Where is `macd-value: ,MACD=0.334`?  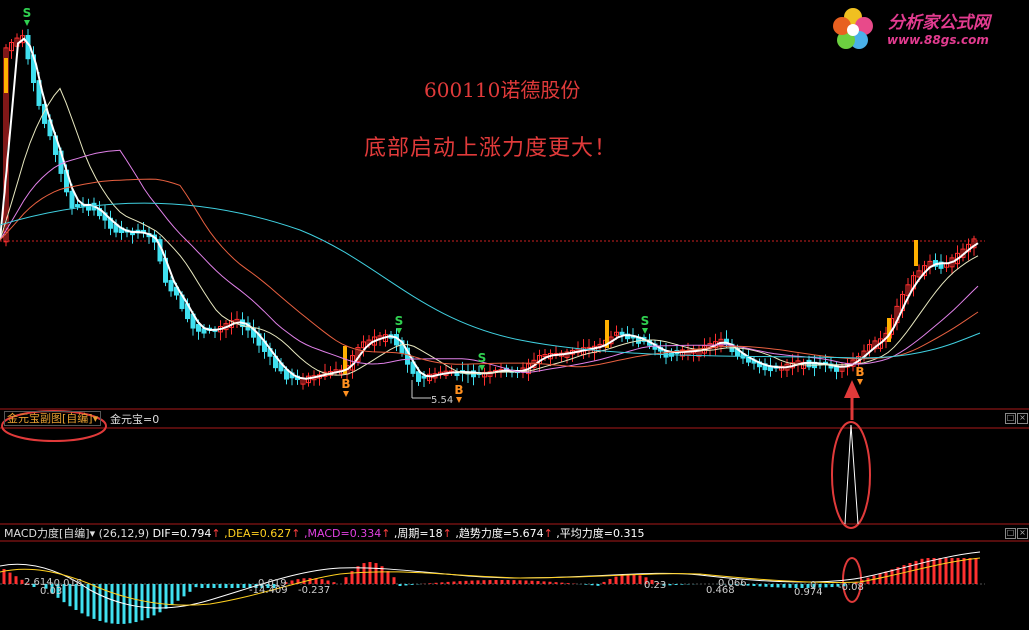
macd-value: ,MACD=0.334 is located at coordinates (343, 533).